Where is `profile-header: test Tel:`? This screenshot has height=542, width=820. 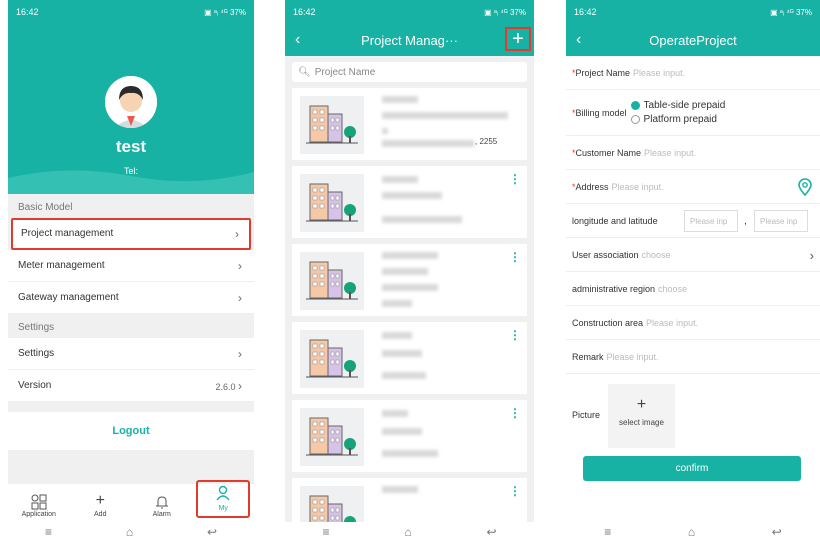
profile-header: test Tel: is located at coordinates (131, 109).